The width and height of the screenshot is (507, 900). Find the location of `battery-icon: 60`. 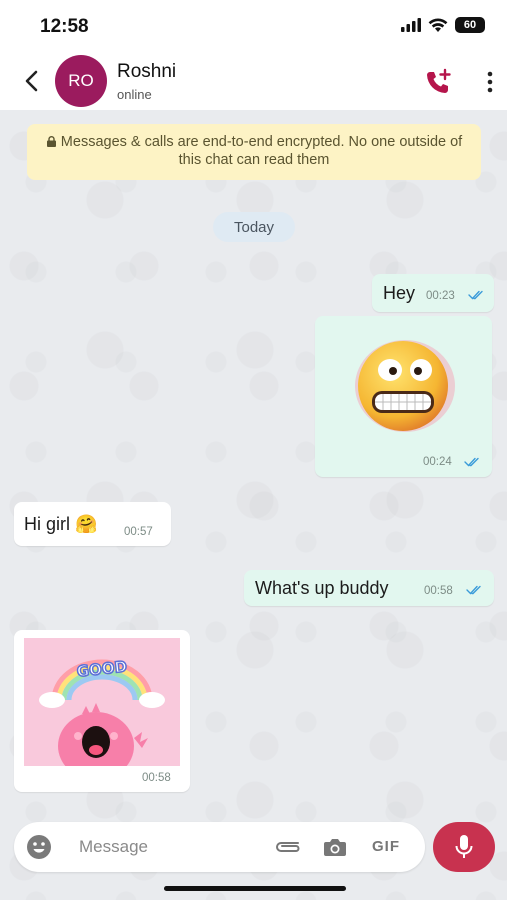

battery-icon: 60 is located at coordinates (470, 25).